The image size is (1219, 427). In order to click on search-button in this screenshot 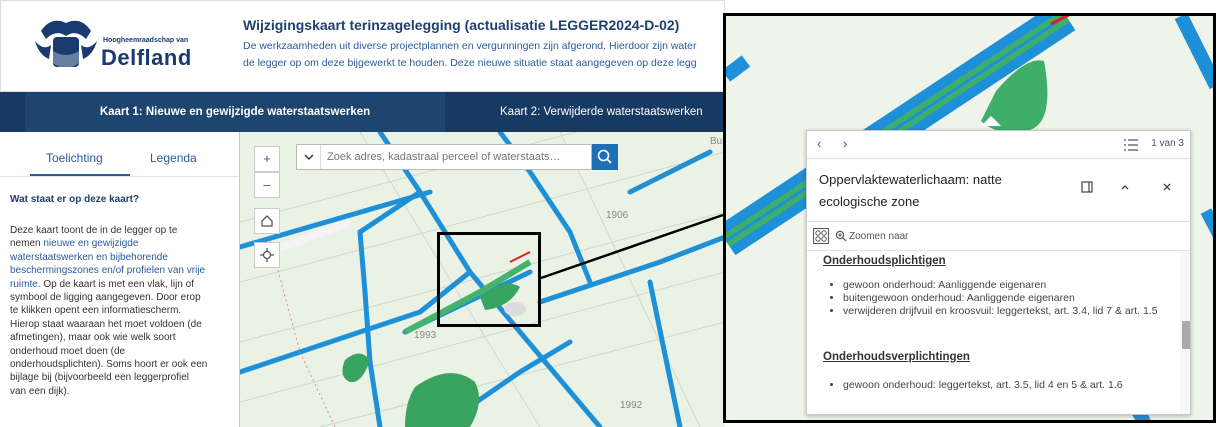, I will do `click(605, 157)`.